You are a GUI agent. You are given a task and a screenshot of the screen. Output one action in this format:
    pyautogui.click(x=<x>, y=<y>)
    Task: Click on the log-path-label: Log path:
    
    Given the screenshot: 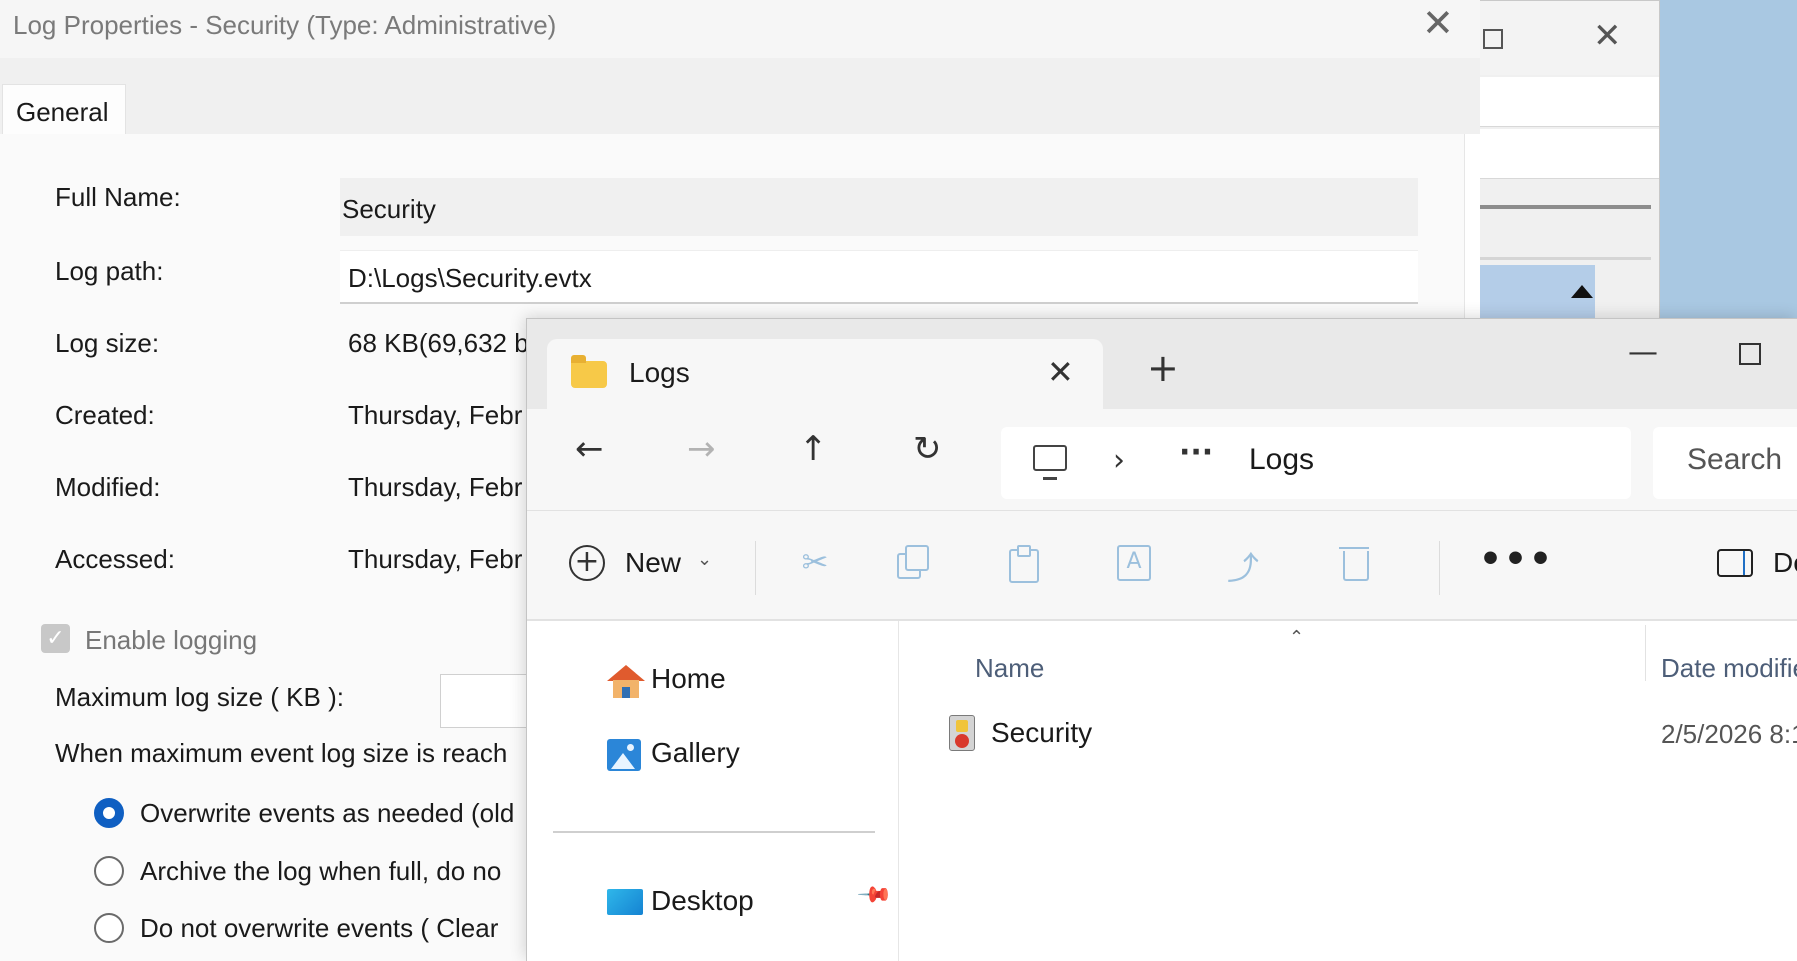 What is the action you would take?
    pyautogui.click(x=109, y=271)
    